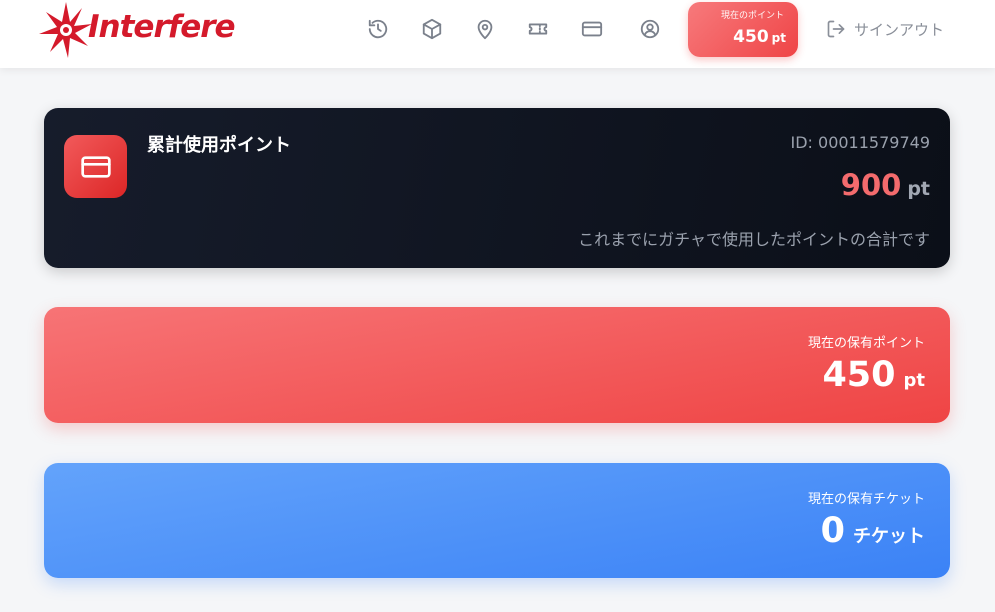  Describe the element at coordinates (860, 142) in the screenshot. I see `user-id-text: ID: 00011579749` at that location.